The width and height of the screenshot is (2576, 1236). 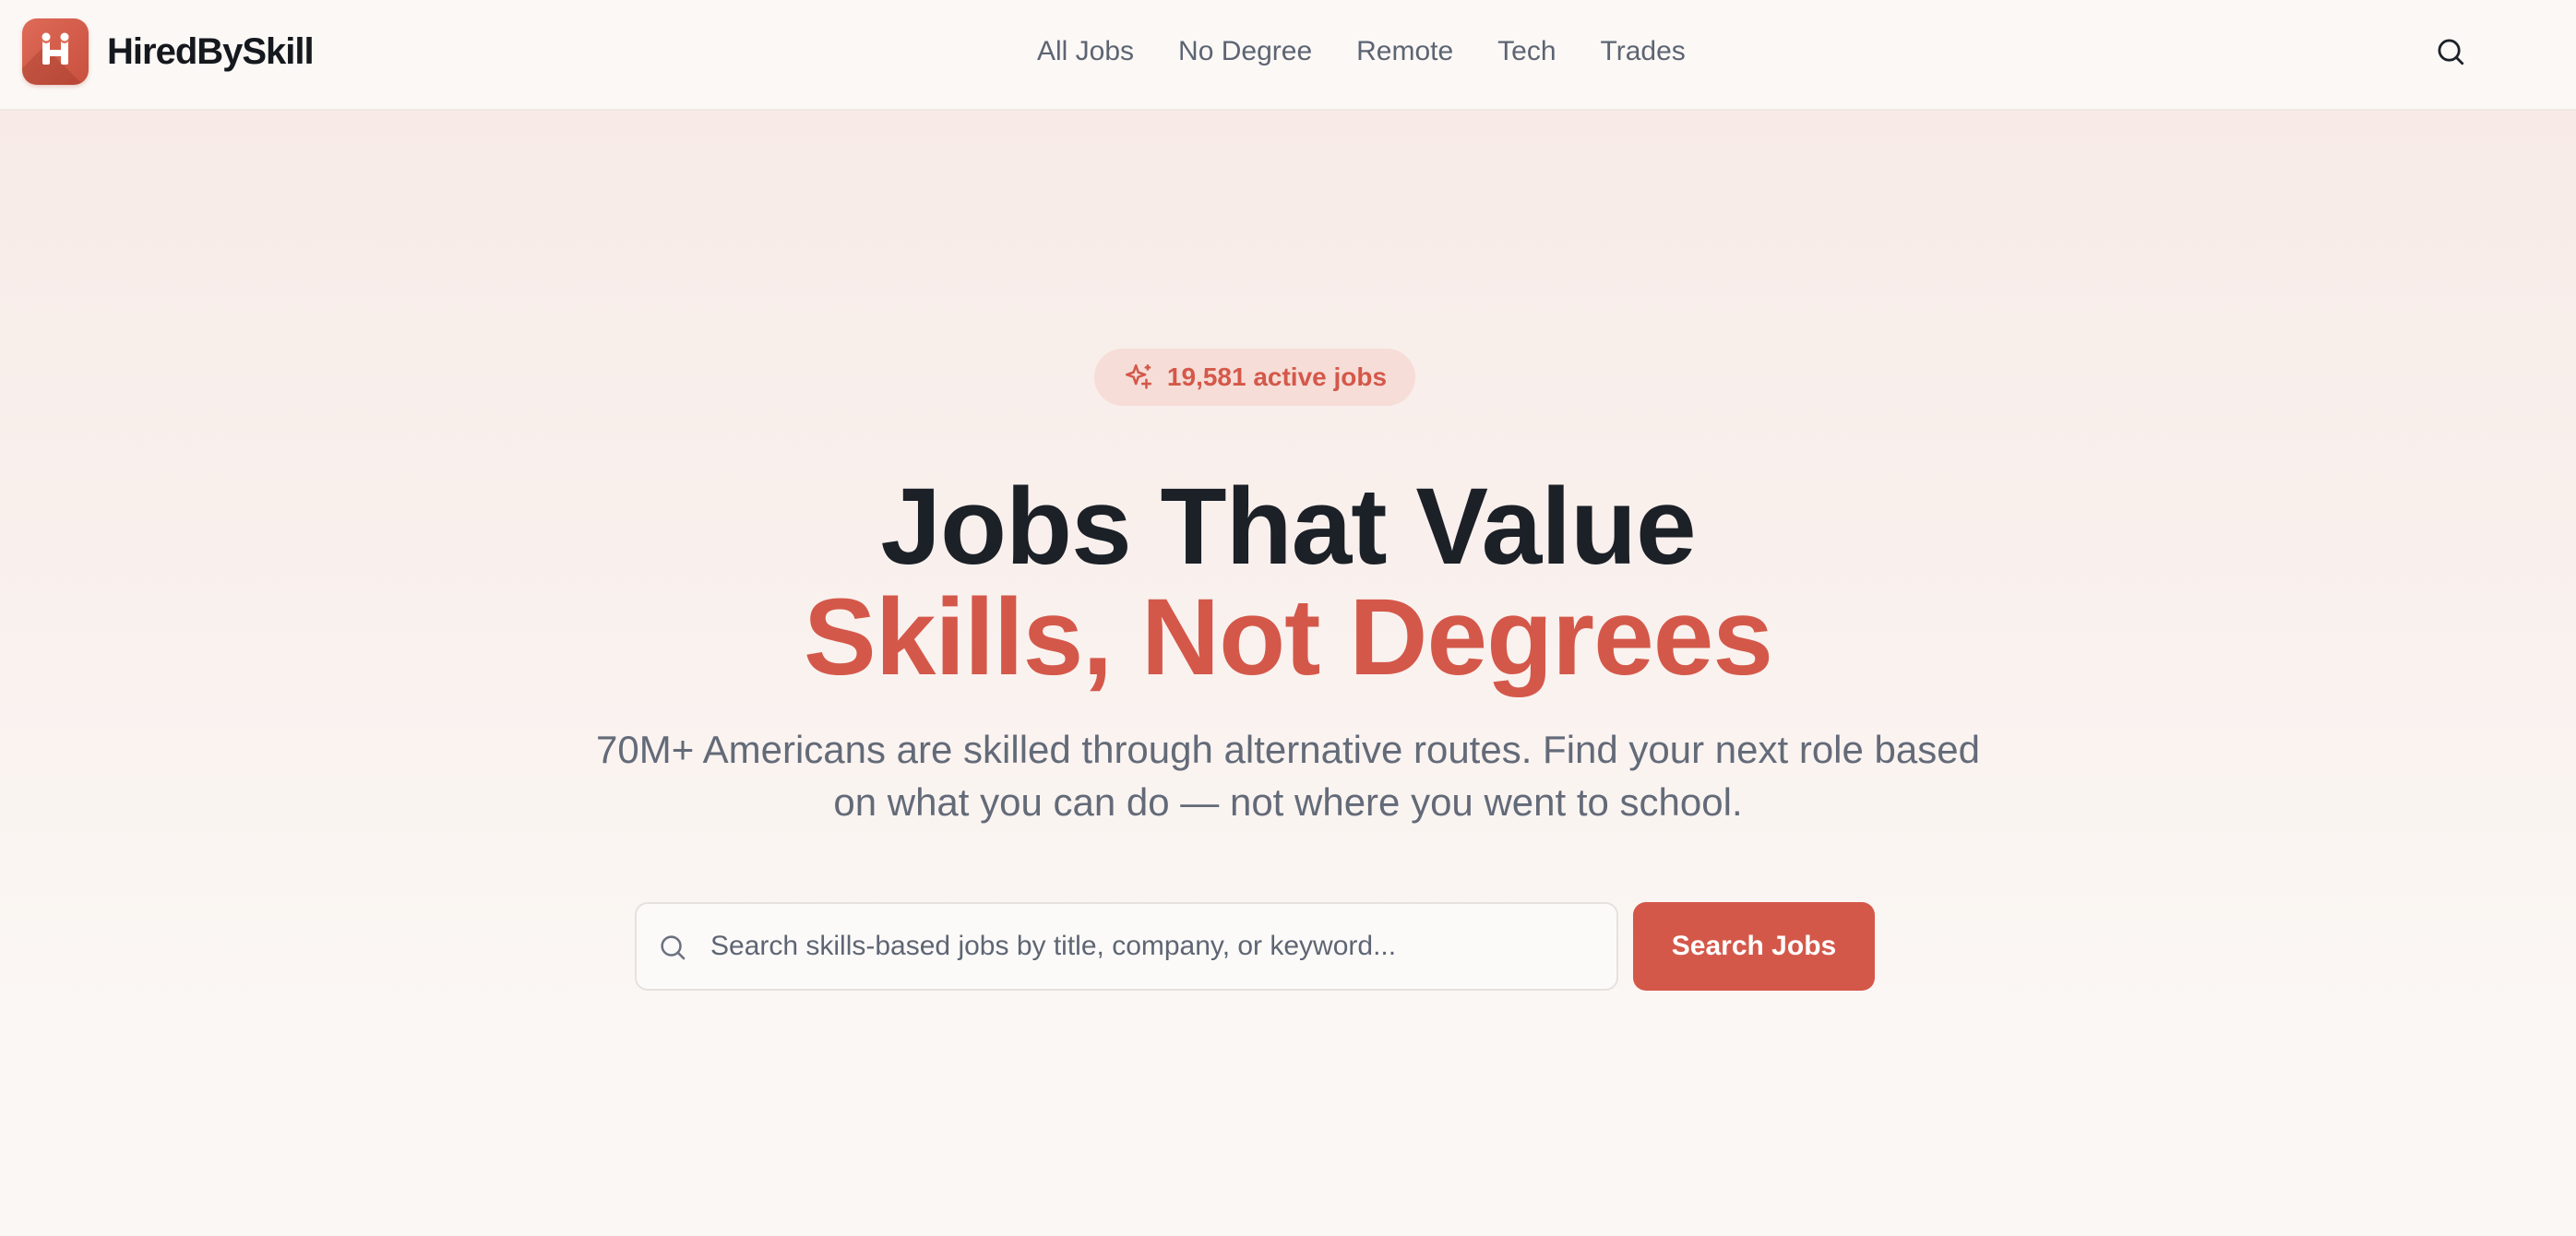 I want to click on nav-link-tech: Tech, so click(x=1526, y=51).